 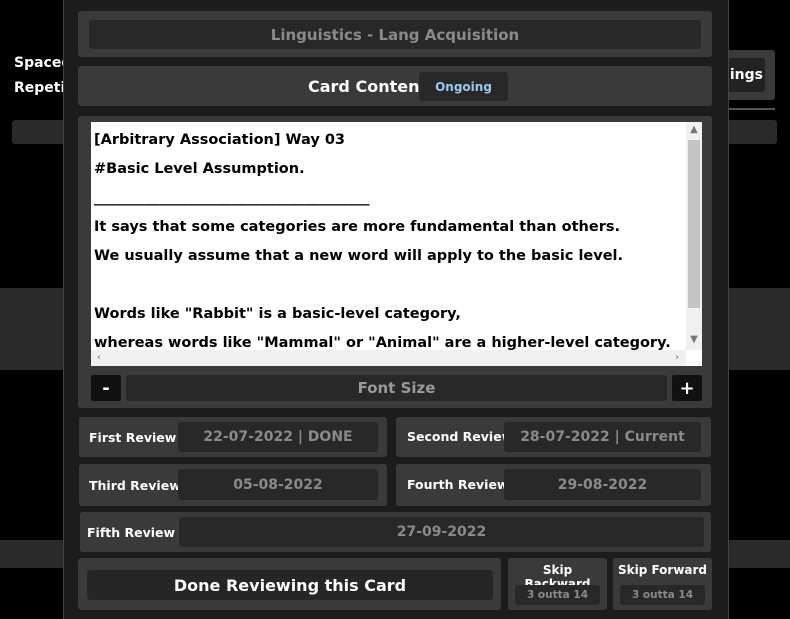 I want to click on background-divider, so click(x=751, y=109).